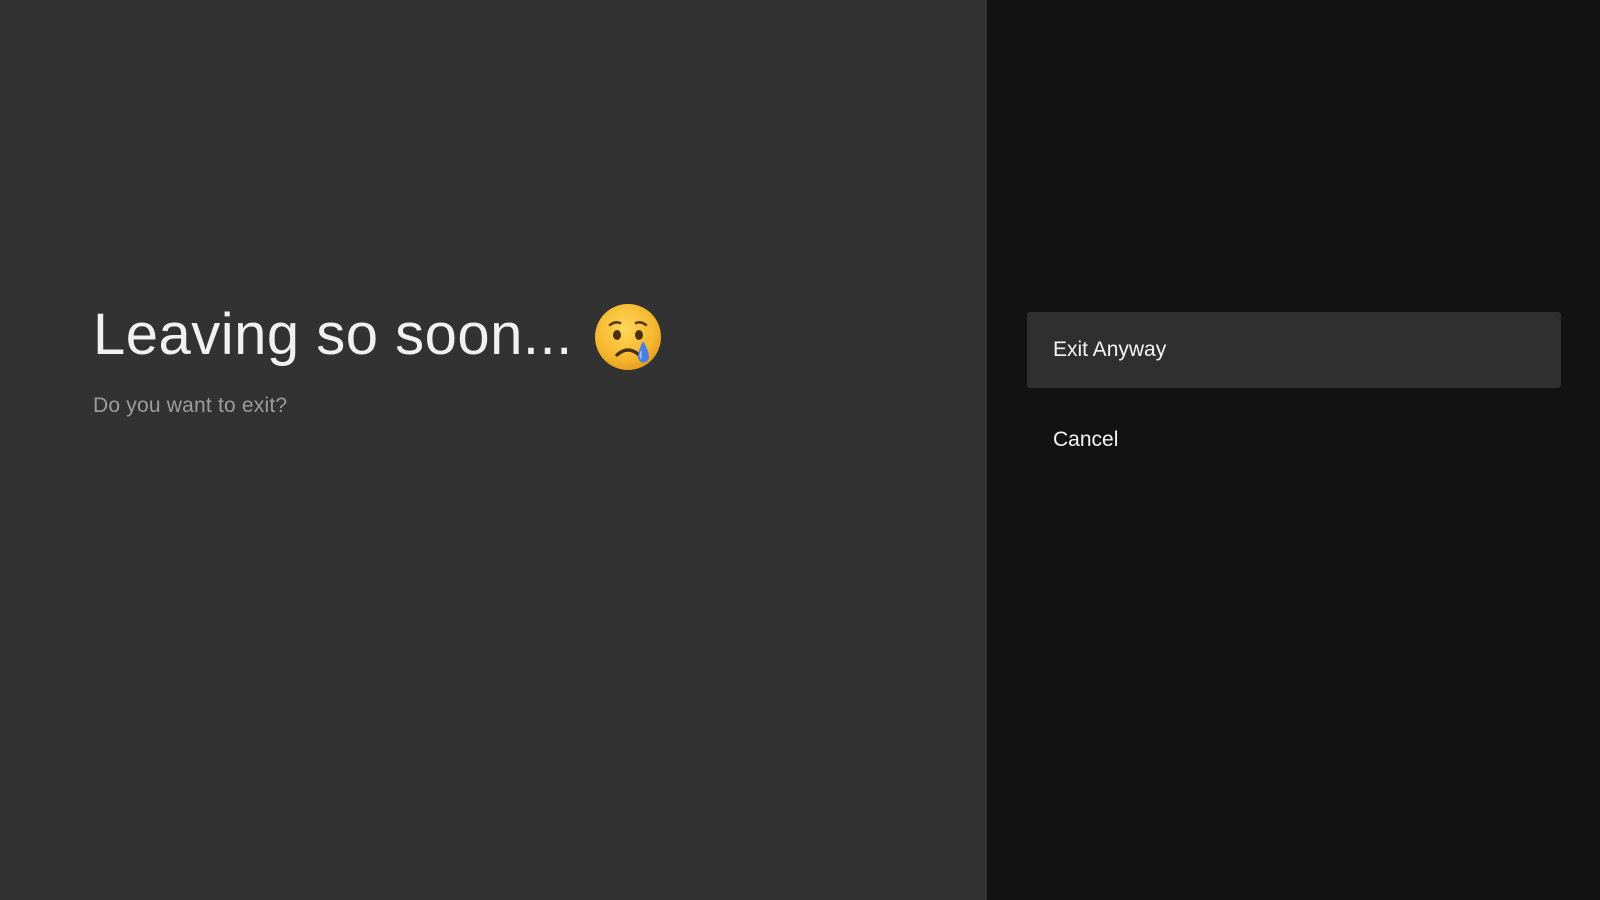 The height and width of the screenshot is (900, 1600). What do you see at coordinates (190, 405) in the screenshot?
I see `page-subtitle: Do you want to exit?` at bounding box center [190, 405].